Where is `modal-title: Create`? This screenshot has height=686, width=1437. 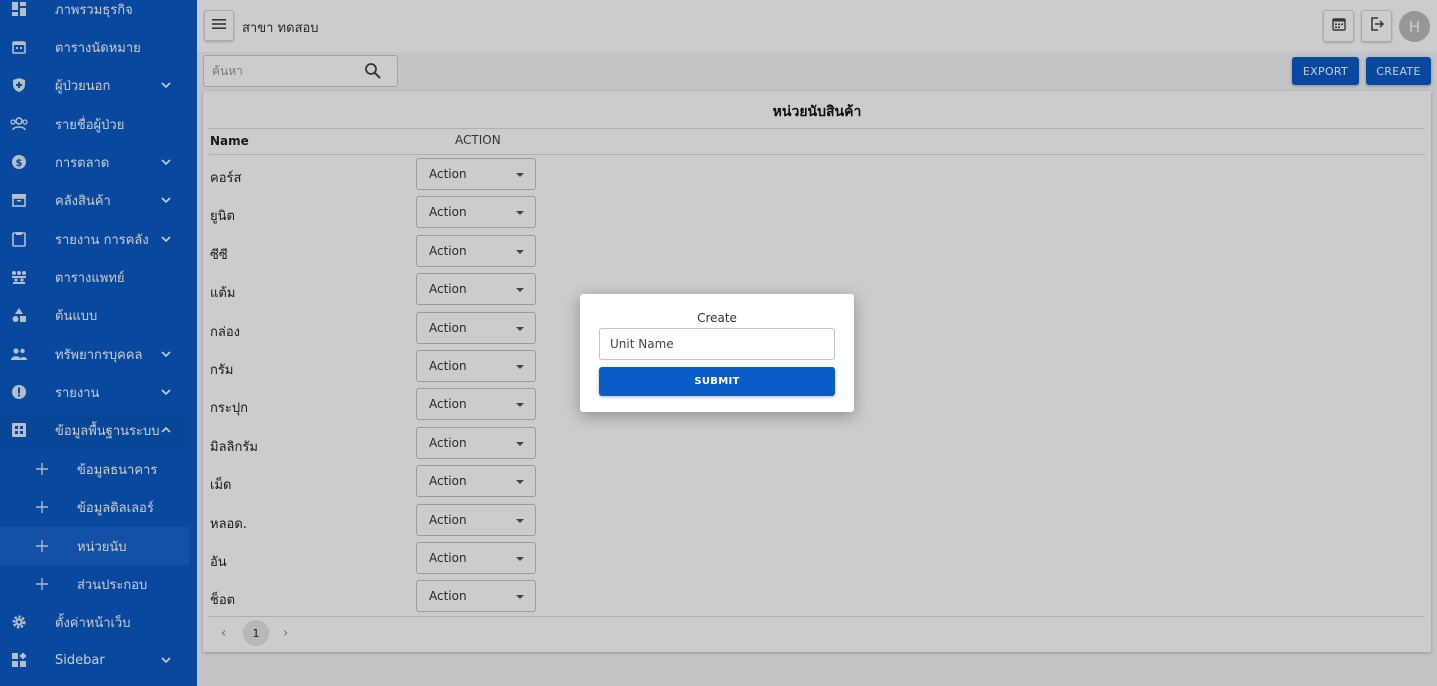
modal-title: Create is located at coordinates (717, 318).